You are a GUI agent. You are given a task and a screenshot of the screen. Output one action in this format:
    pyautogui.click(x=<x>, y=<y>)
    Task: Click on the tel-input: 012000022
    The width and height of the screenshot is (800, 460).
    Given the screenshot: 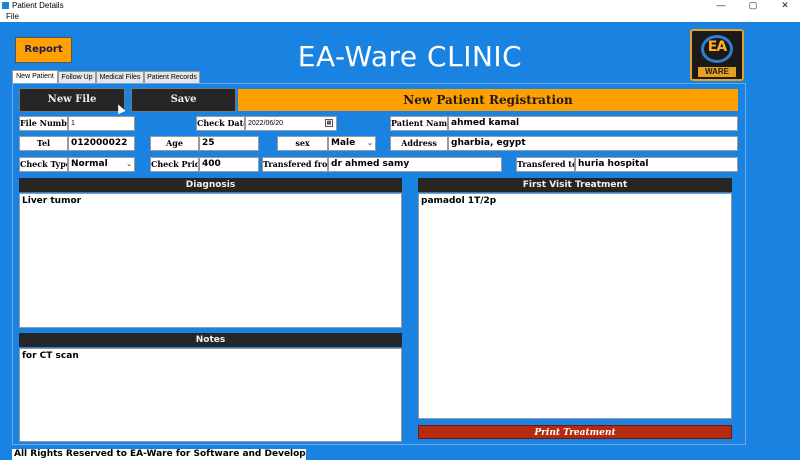 What is the action you would take?
    pyautogui.click(x=101, y=143)
    